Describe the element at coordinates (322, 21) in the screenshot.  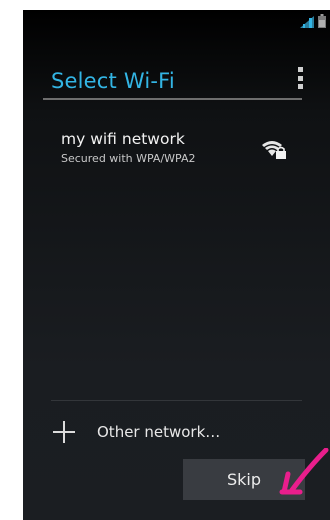
I see `battery-icon` at that location.